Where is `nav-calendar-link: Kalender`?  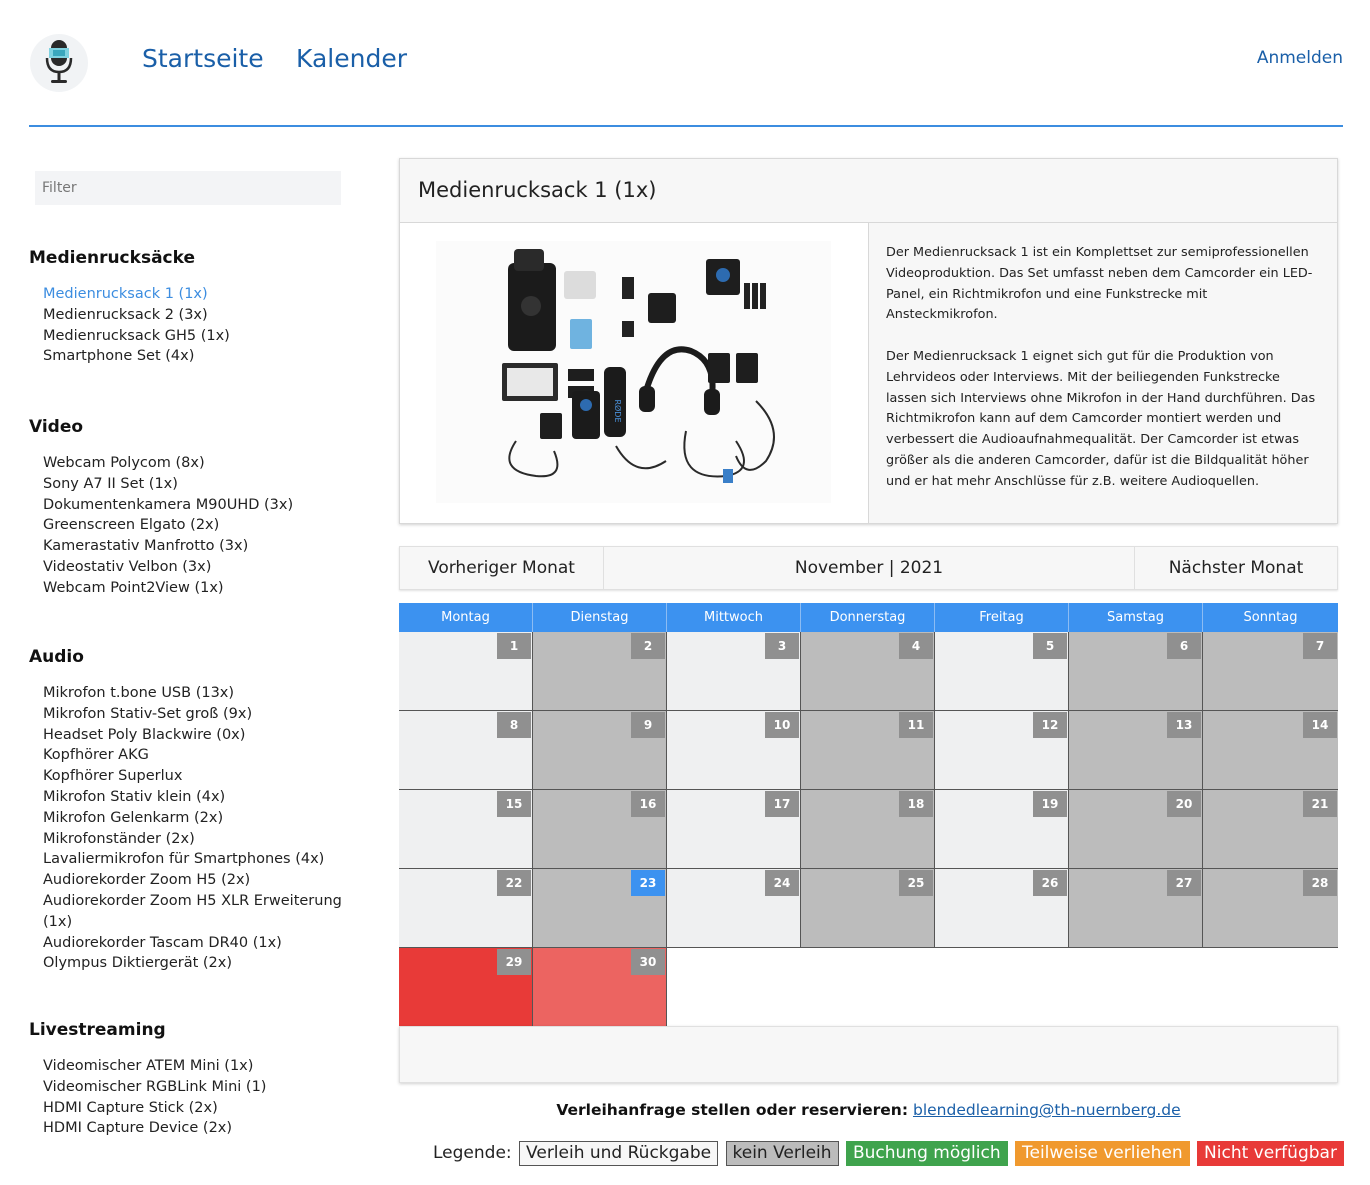 nav-calendar-link: Kalender is located at coordinates (351, 58).